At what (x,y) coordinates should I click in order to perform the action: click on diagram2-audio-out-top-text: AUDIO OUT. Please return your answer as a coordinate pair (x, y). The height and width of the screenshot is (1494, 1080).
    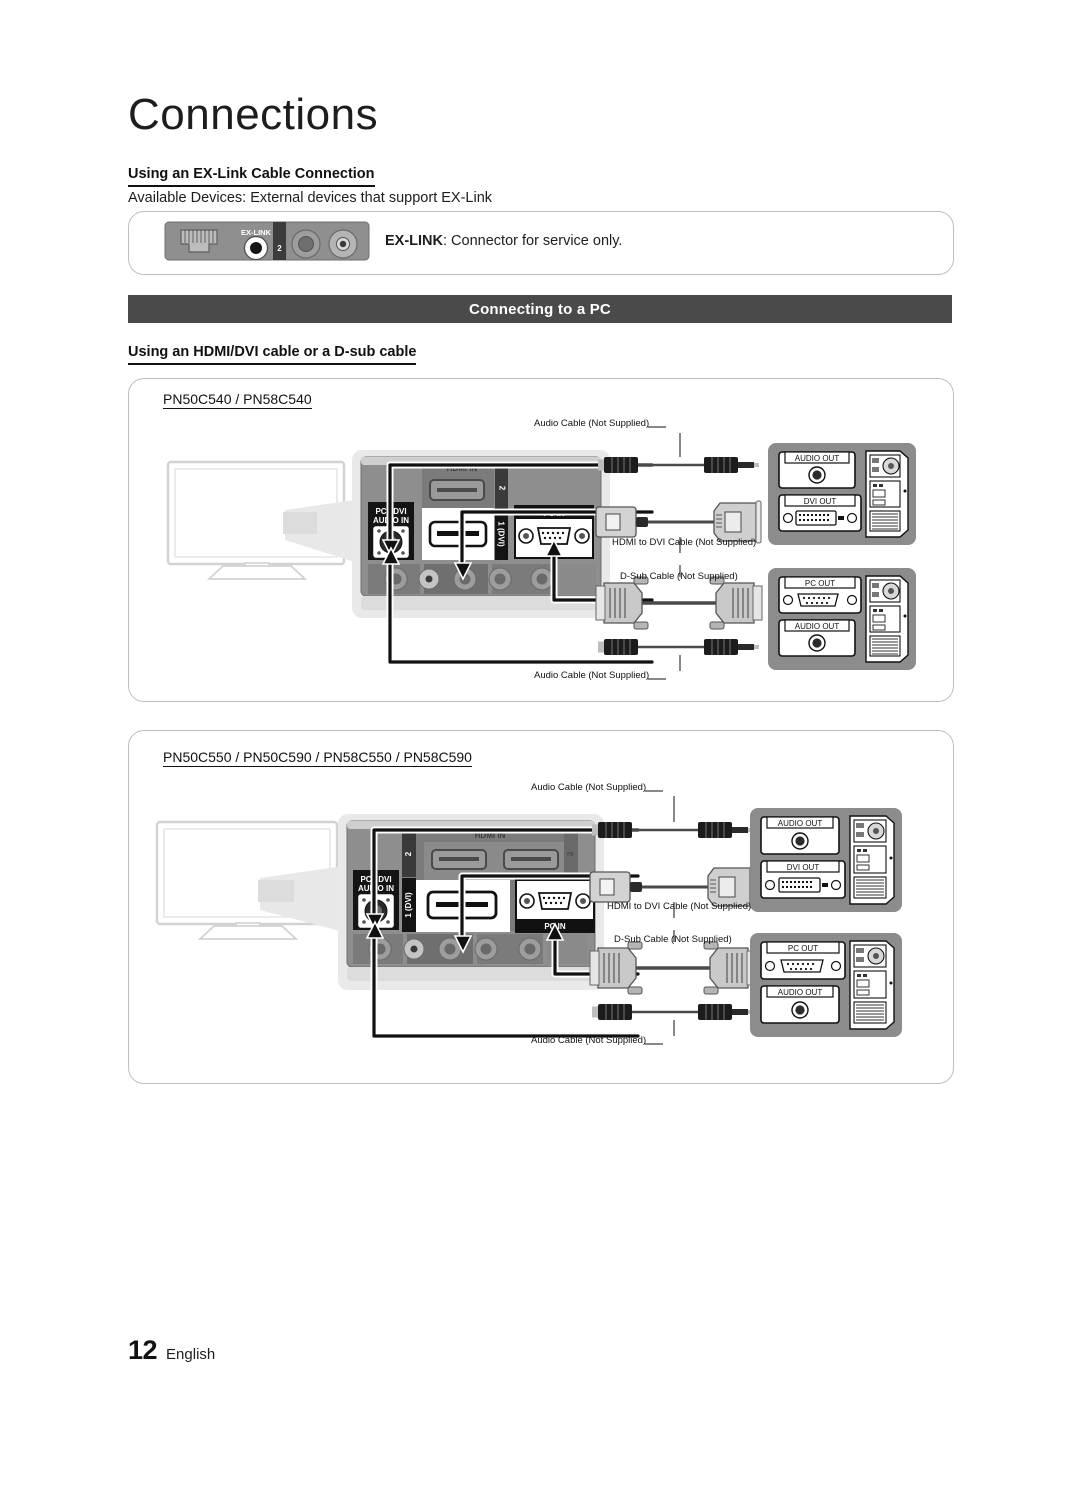
    Looking at the image, I should click on (800, 823).